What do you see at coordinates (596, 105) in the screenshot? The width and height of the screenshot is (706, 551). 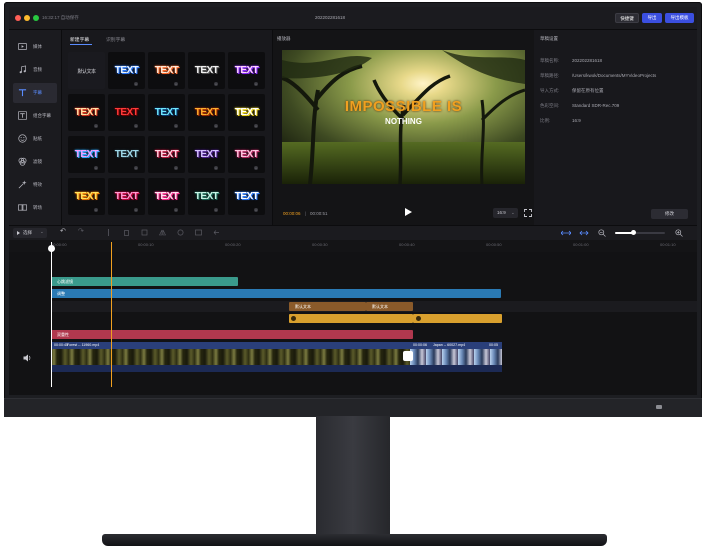 I see `setting-value: Standard SDR-Rec.709` at bounding box center [596, 105].